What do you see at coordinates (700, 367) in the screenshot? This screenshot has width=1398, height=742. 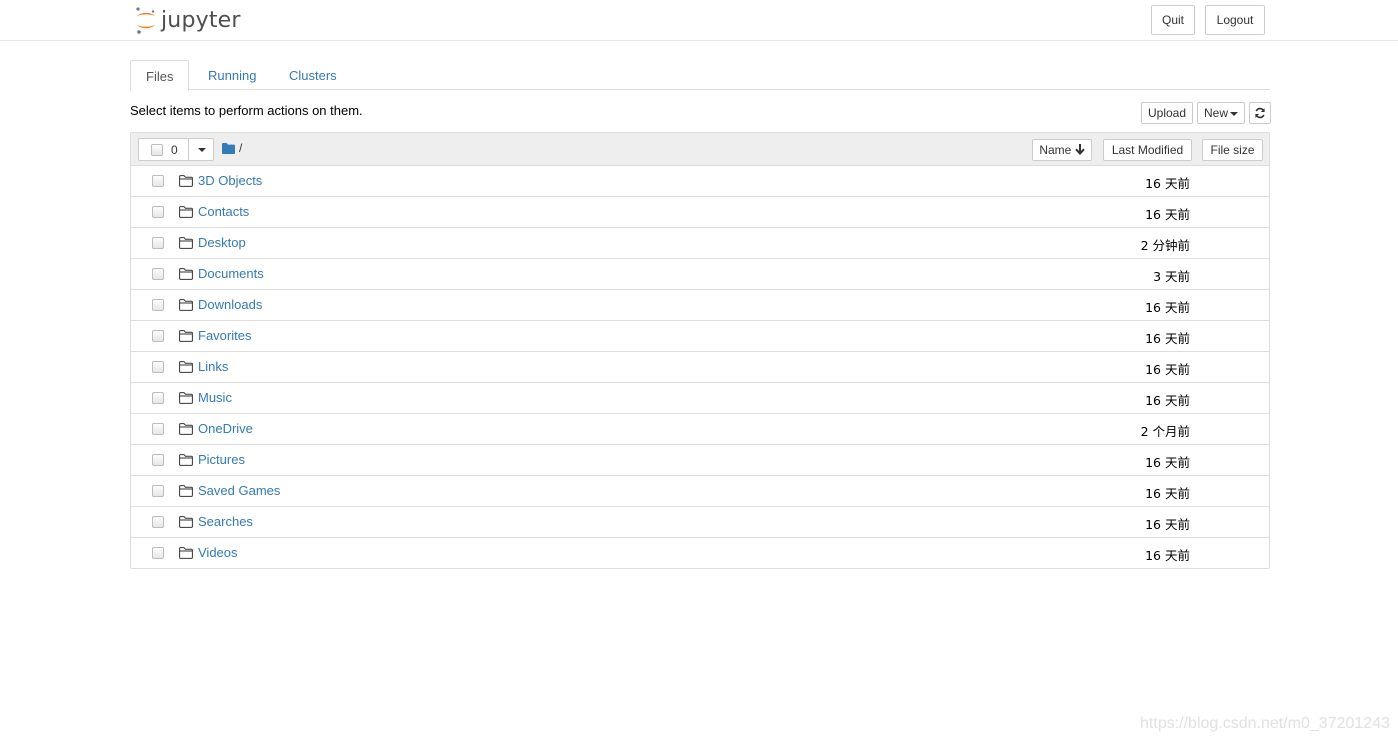 I see `list-item: Links 16 天前` at bounding box center [700, 367].